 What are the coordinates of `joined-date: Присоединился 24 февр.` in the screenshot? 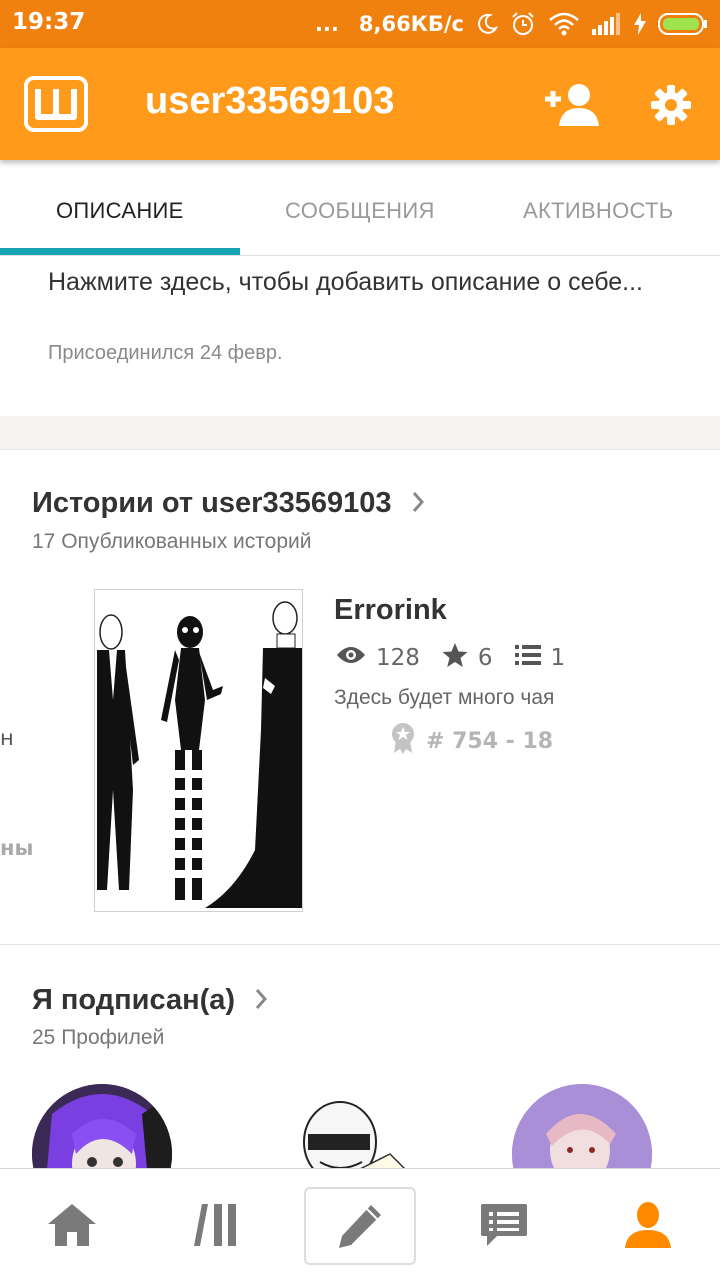 It's located at (165, 353).